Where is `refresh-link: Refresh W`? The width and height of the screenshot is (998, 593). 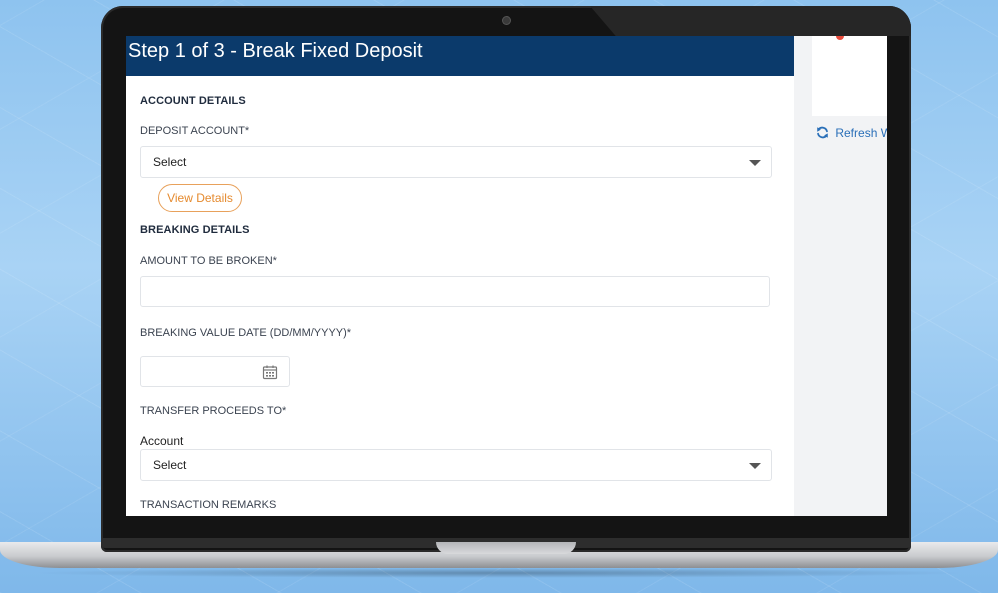 refresh-link: Refresh W is located at coordinates (851, 133).